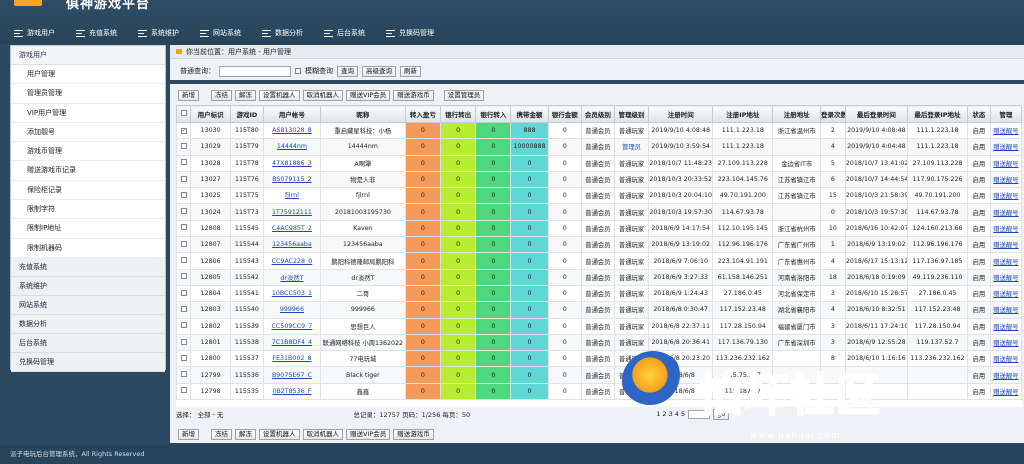 Image resolution: width=1024 pixels, height=464 pixels. What do you see at coordinates (88, 248) in the screenshot?
I see `sidebar-item: 限制机器码` at bounding box center [88, 248].